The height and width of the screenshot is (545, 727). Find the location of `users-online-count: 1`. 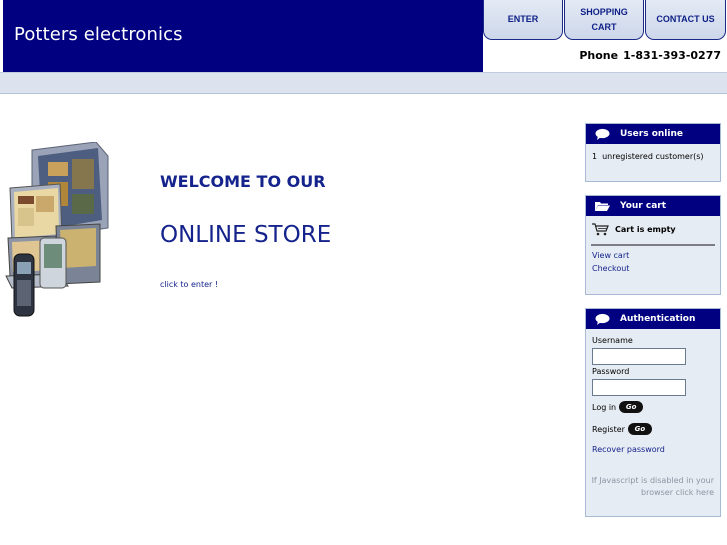

users-online-count: 1 is located at coordinates (595, 156).